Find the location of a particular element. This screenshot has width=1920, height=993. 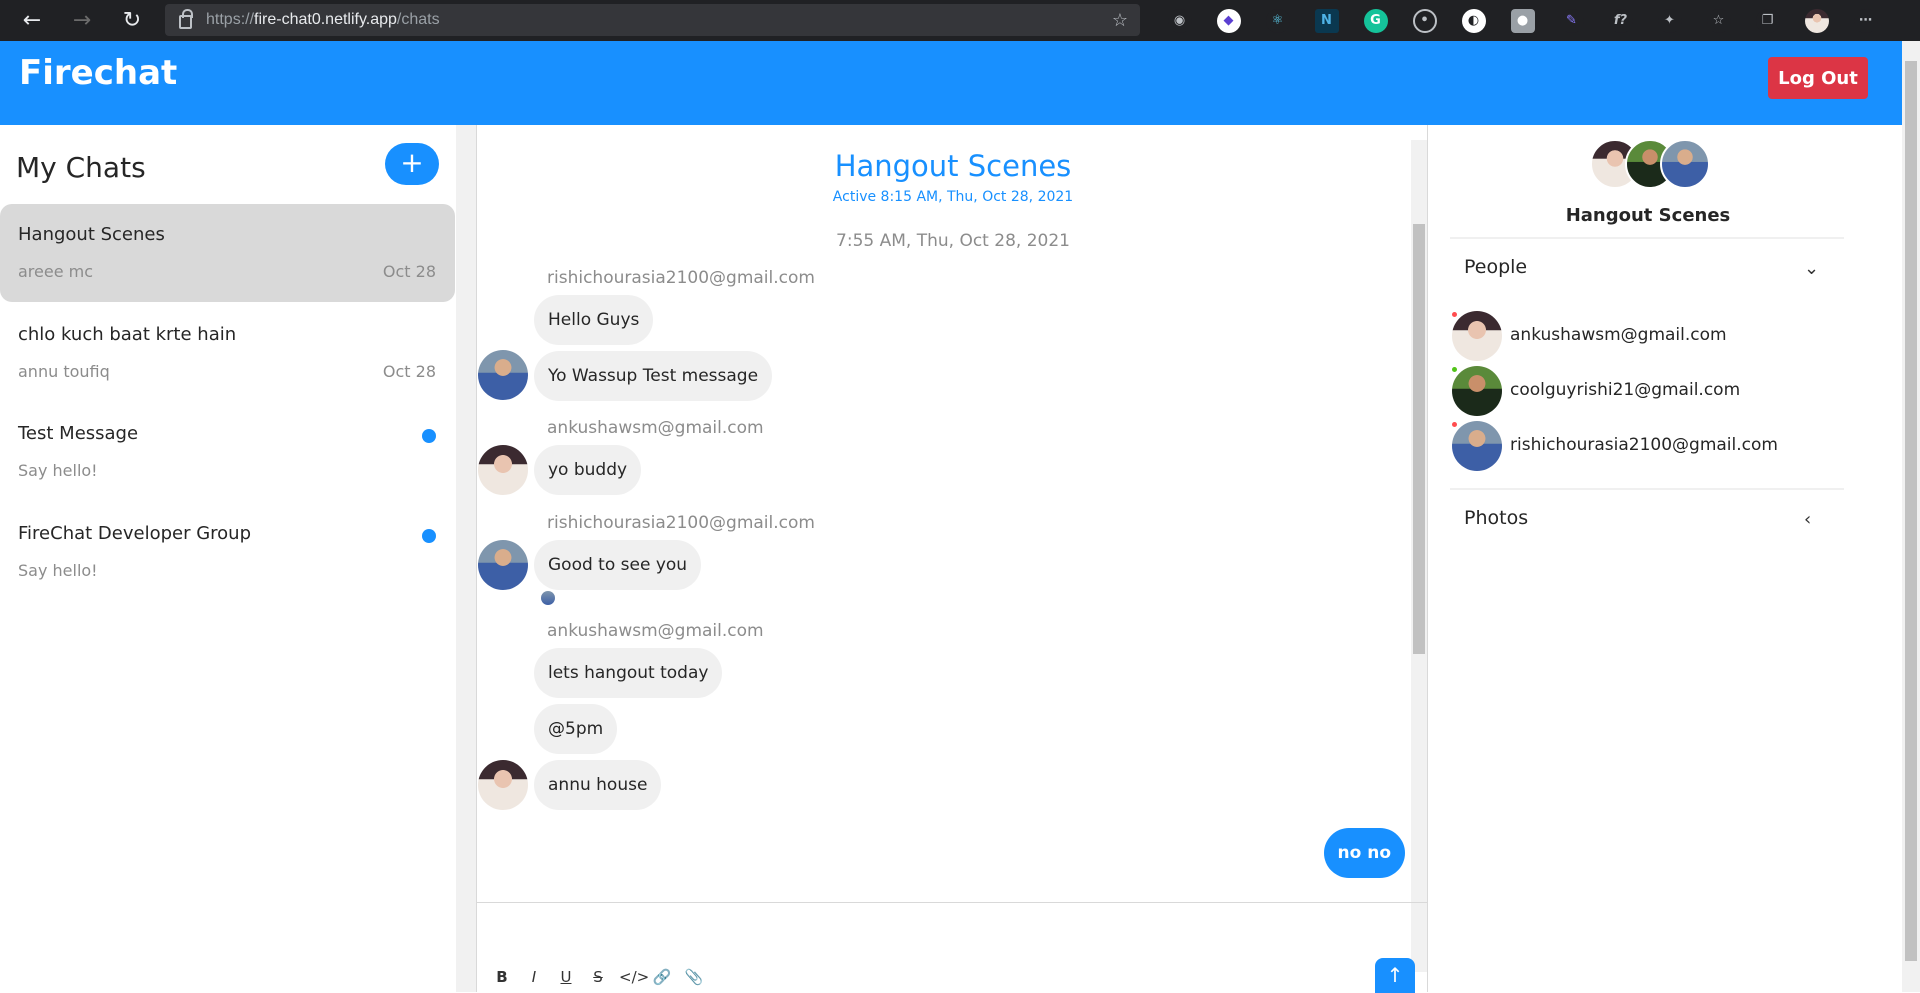

app-header: Firechat Log Out is located at coordinates (951, 83).